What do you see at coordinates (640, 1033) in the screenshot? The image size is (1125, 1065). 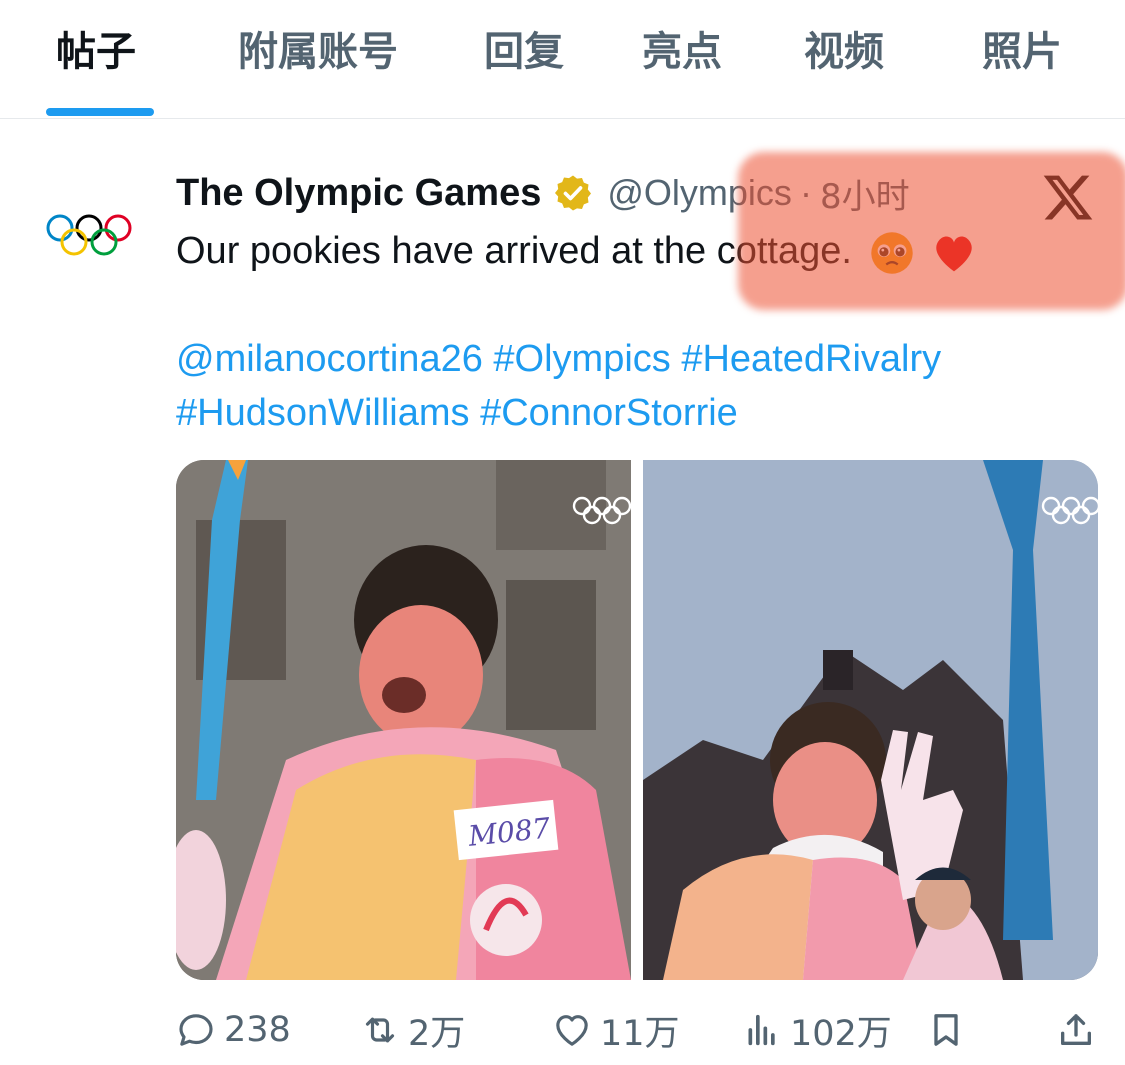 I see `like-count: 11万` at bounding box center [640, 1033].